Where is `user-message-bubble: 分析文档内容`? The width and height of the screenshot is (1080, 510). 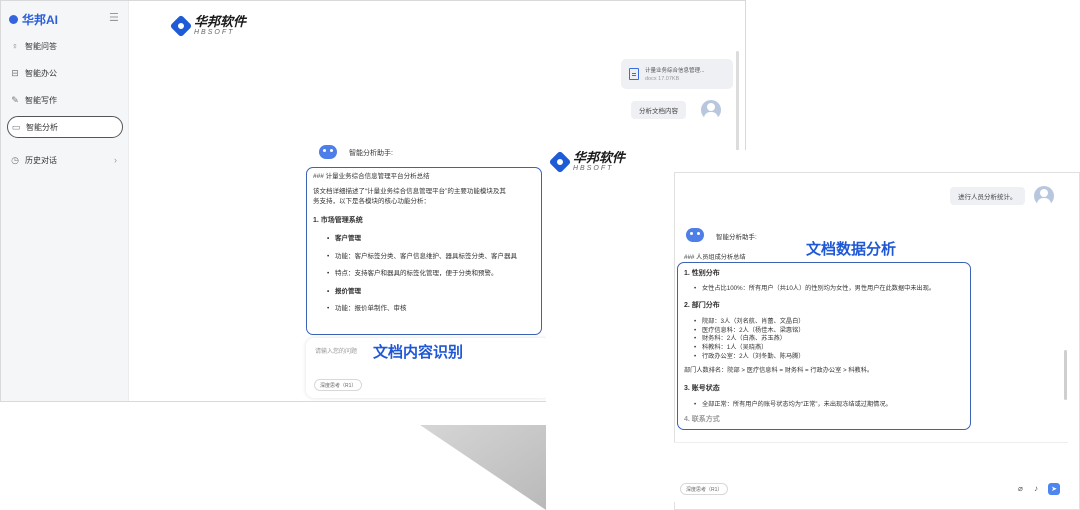 user-message-bubble: 分析文档内容 is located at coordinates (658, 110).